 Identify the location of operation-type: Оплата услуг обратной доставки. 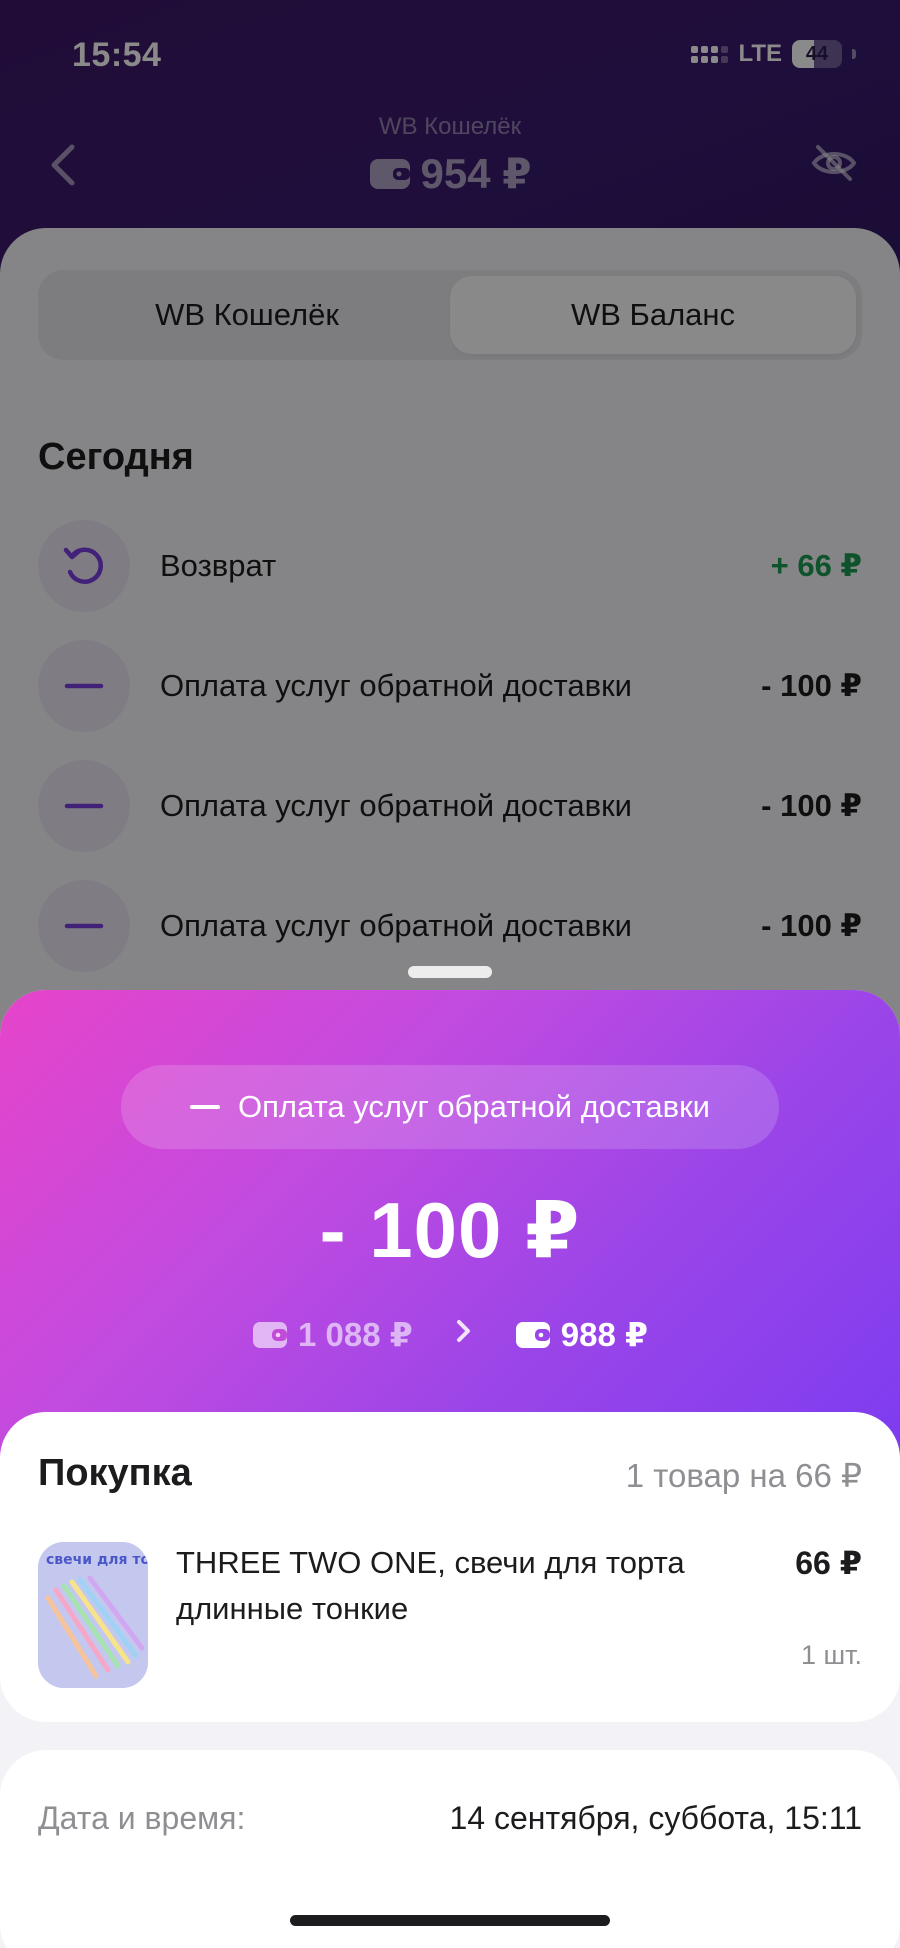
(474, 1106).